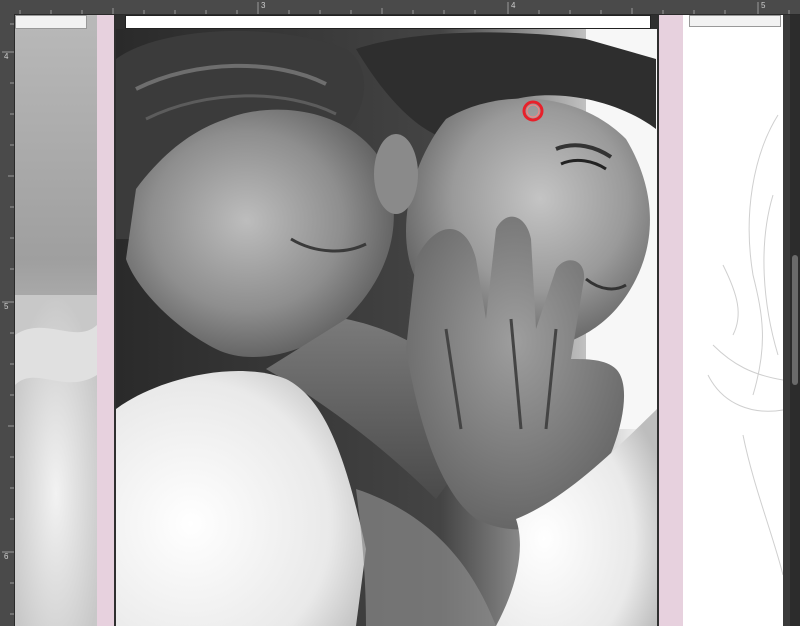 Image resolution: width=800 pixels, height=626 pixels. I want to click on brush-cursor-icon, so click(533, 111).